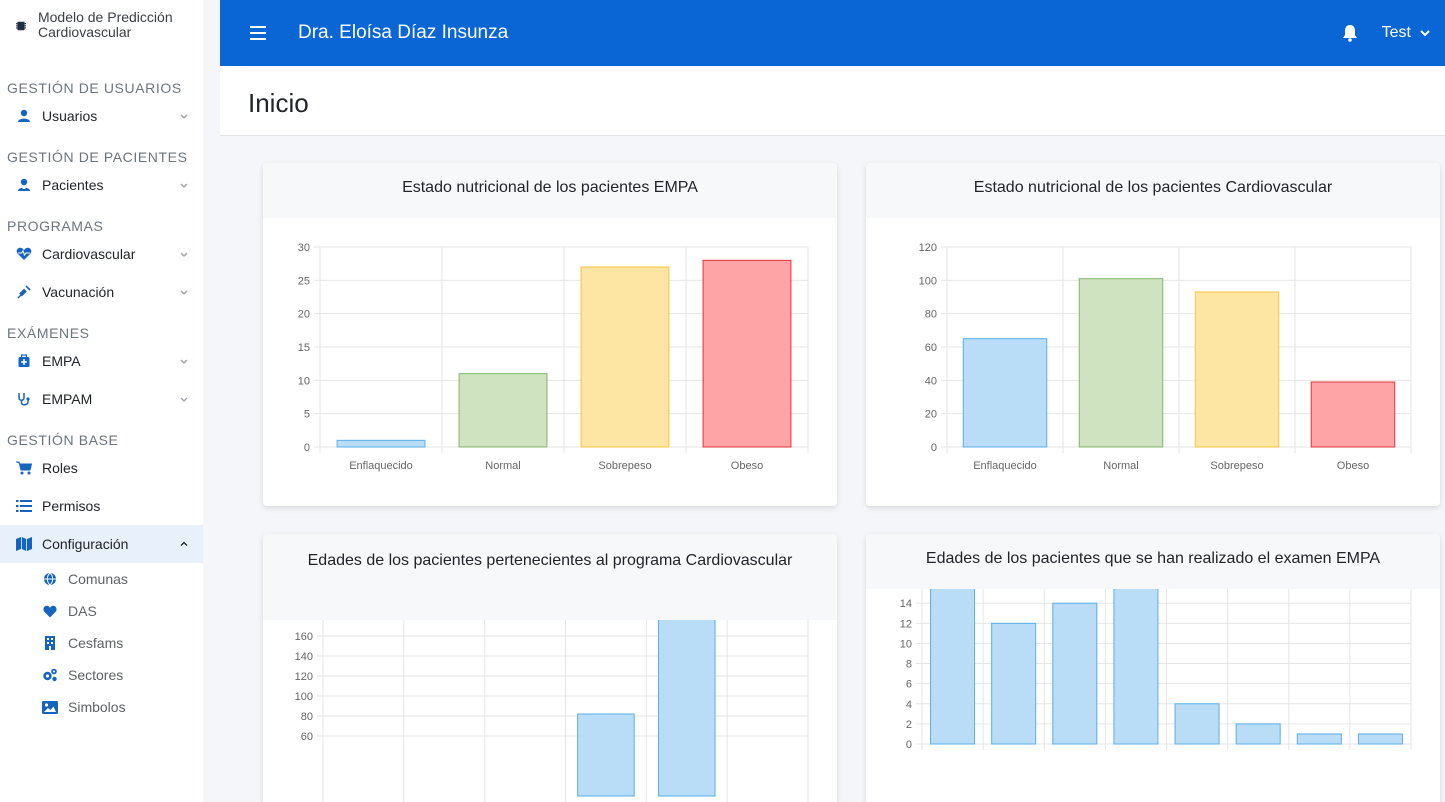  What do you see at coordinates (101, 506) in the screenshot?
I see `nav-item-permisos: Permisos` at bounding box center [101, 506].